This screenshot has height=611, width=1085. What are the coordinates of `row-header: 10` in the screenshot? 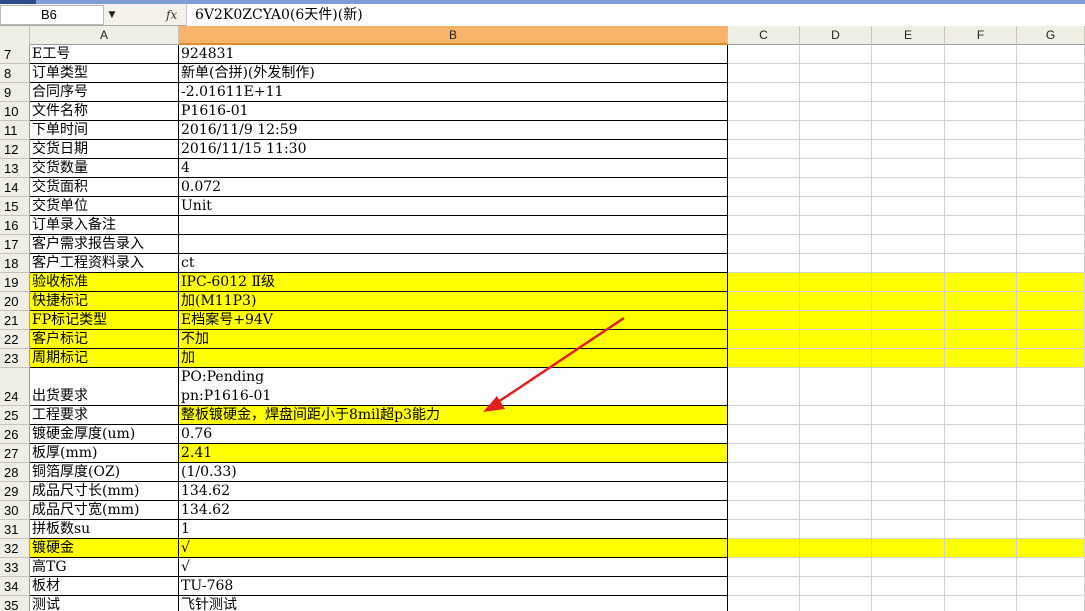 It's located at (15, 111).